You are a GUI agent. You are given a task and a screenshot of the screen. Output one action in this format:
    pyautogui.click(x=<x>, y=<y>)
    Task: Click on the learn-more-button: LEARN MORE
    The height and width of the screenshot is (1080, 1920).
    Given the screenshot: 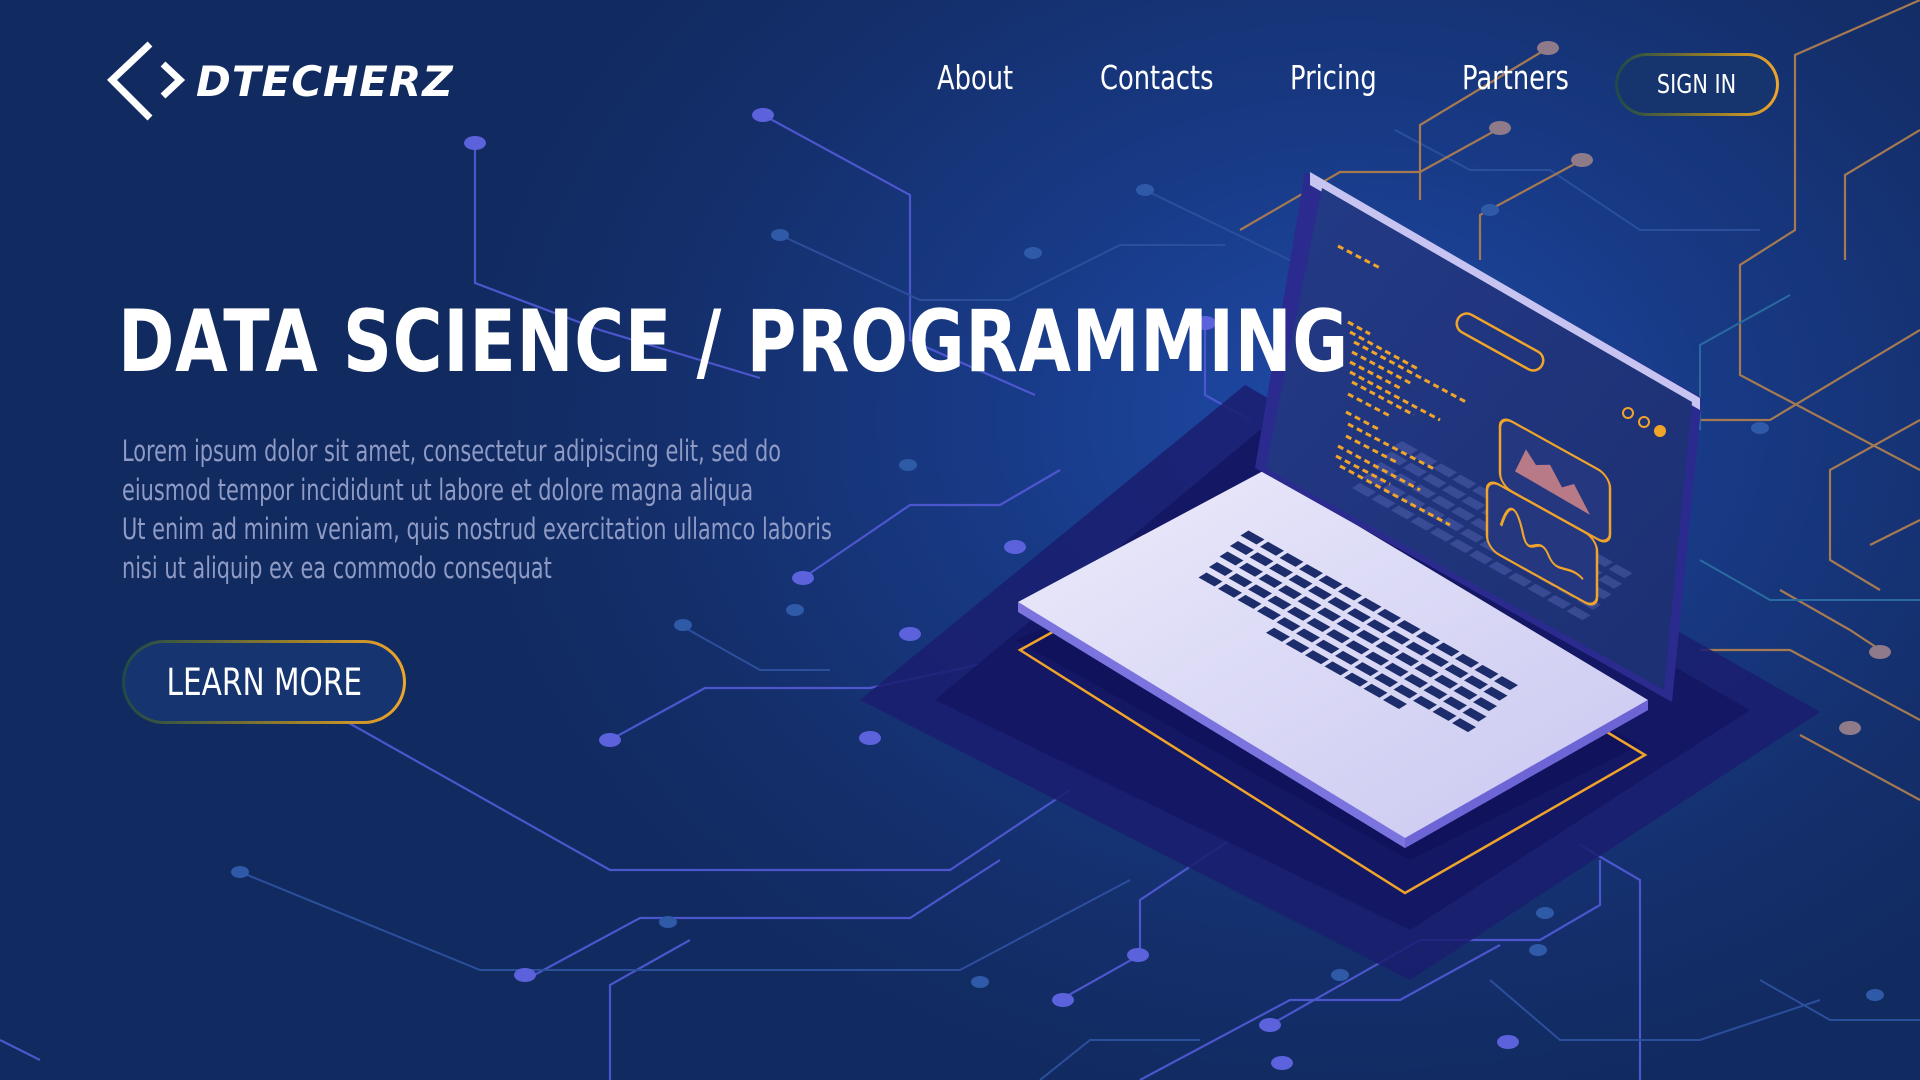 What is the action you would take?
    pyautogui.click(x=264, y=682)
    